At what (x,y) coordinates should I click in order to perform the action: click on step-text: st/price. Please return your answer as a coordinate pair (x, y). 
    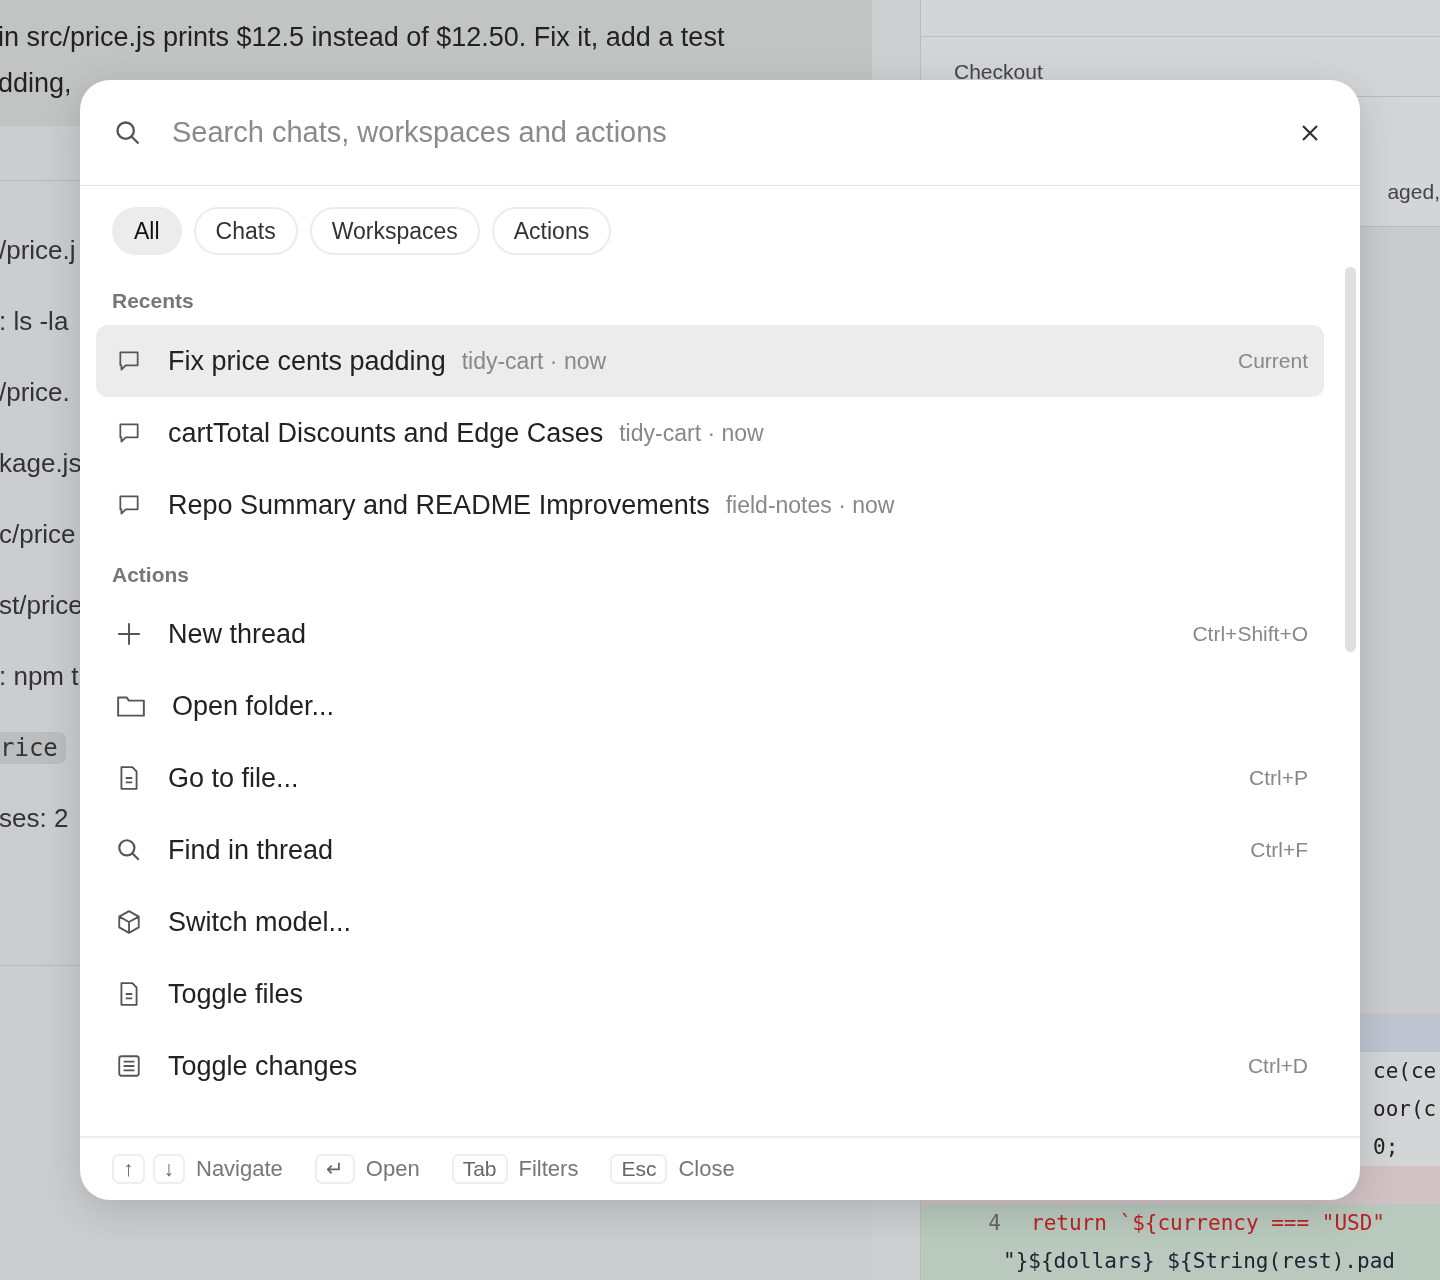
    Looking at the image, I should click on (41, 605).